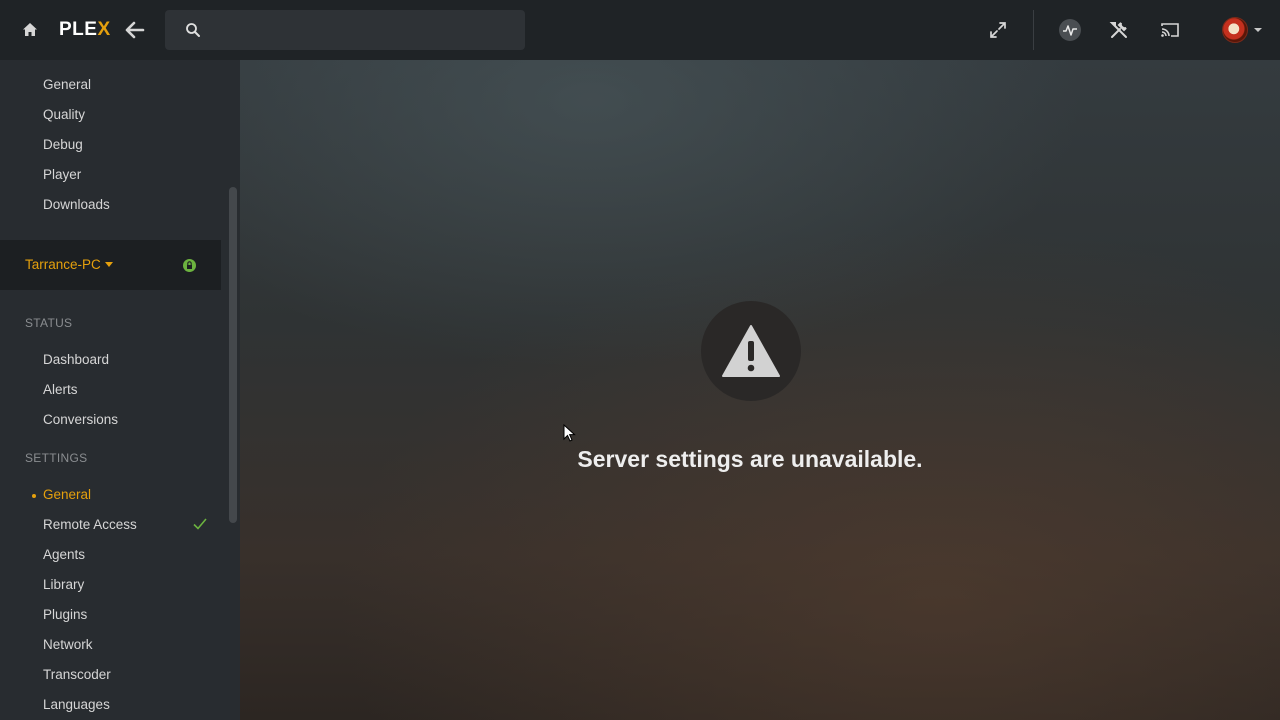  What do you see at coordinates (78, 29) in the screenshot?
I see `logo-text: PLE` at bounding box center [78, 29].